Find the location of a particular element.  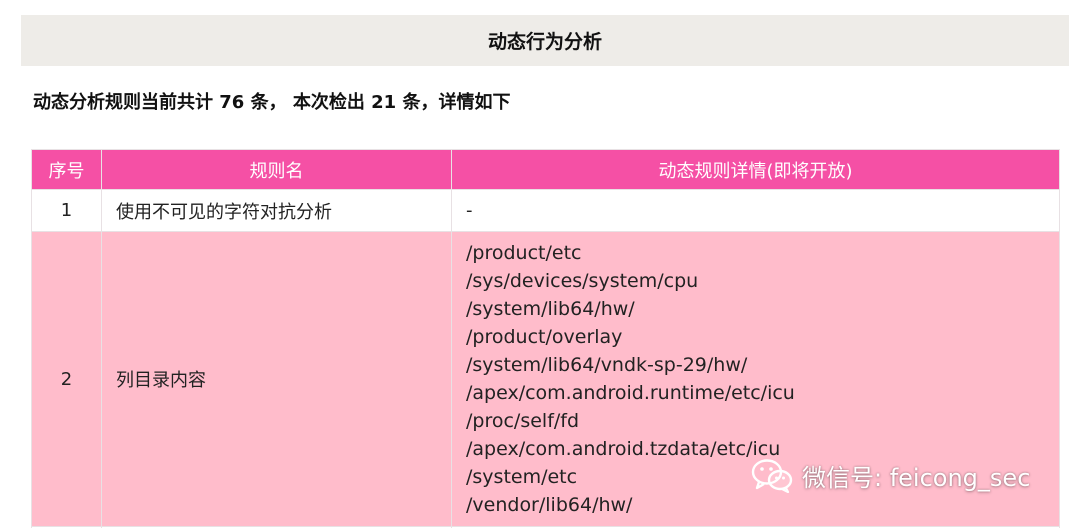

table-row: 1 使用不可见的字符对抗分析 - is located at coordinates (545, 210).